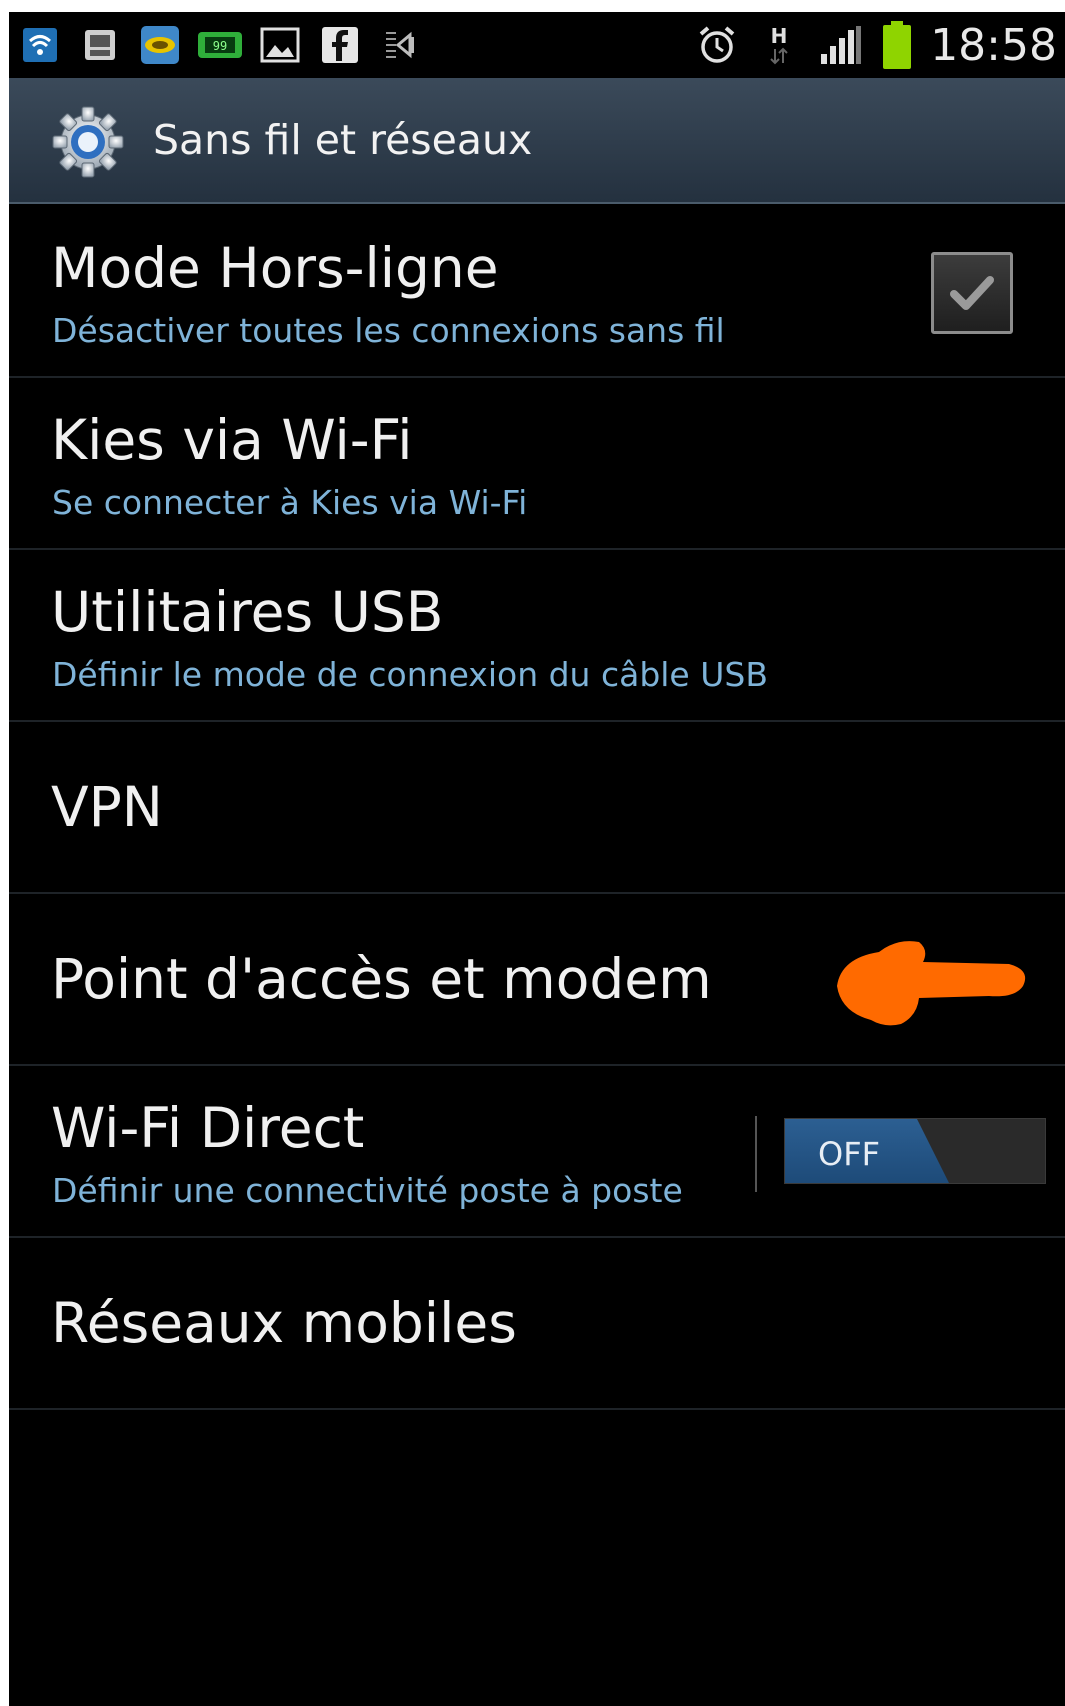  Describe the element at coordinates (275, 268) in the screenshot. I see `item-title: Mode Hors-ligne` at that location.